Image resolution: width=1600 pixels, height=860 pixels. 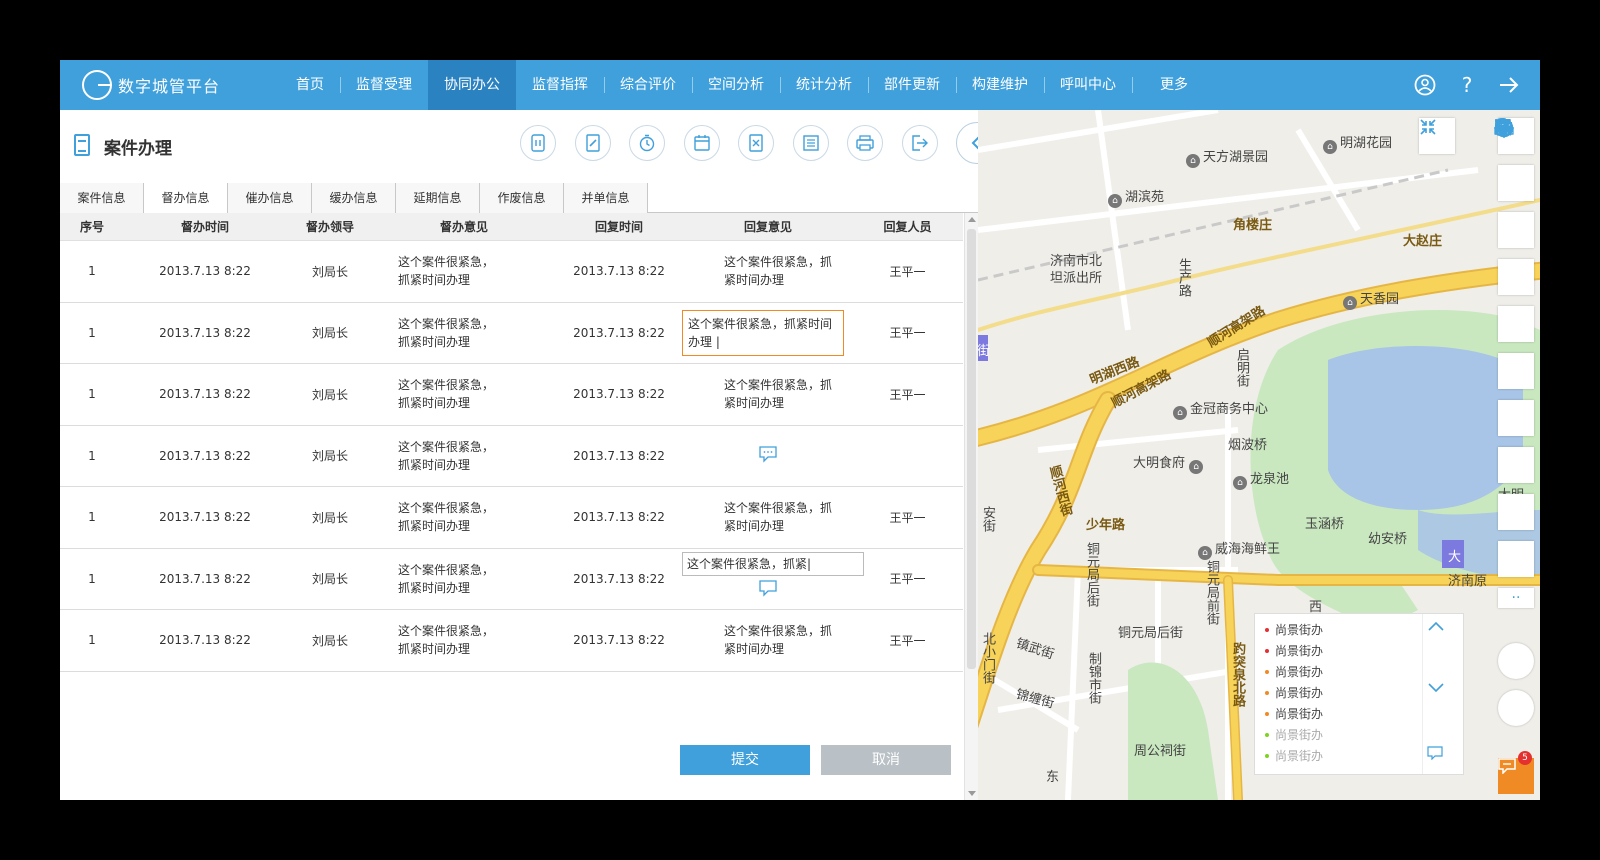 I want to click on calendar-icon, so click(x=701, y=143).